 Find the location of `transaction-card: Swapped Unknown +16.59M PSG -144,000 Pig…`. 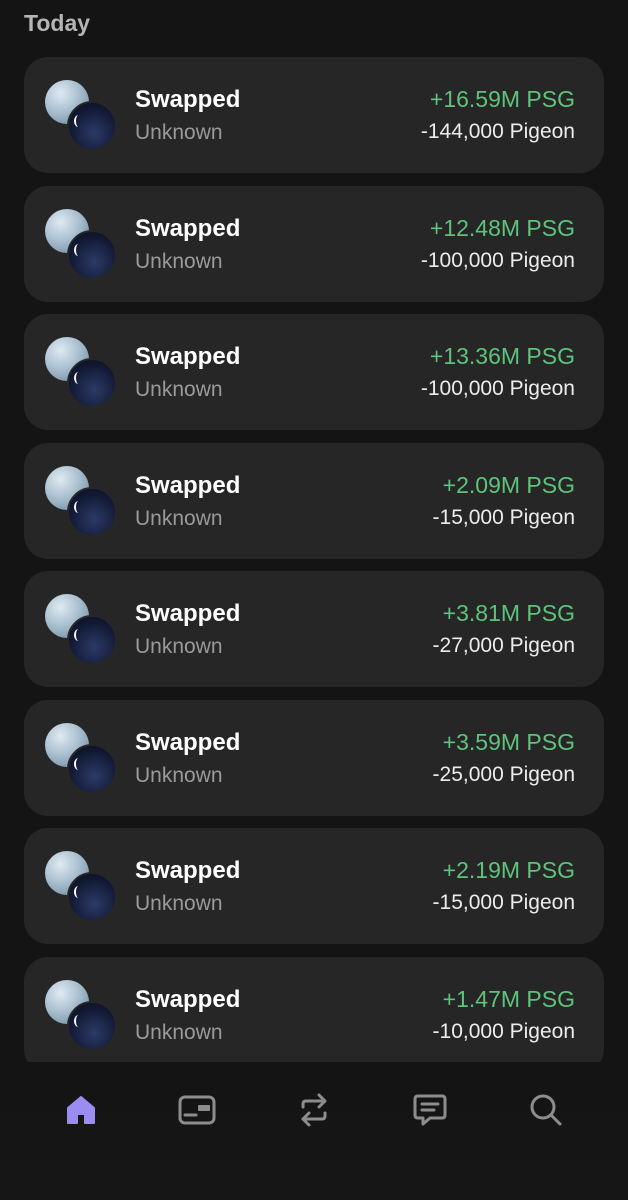

transaction-card: Swapped Unknown +16.59M PSG -144,000 Pig… is located at coordinates (314, 115).